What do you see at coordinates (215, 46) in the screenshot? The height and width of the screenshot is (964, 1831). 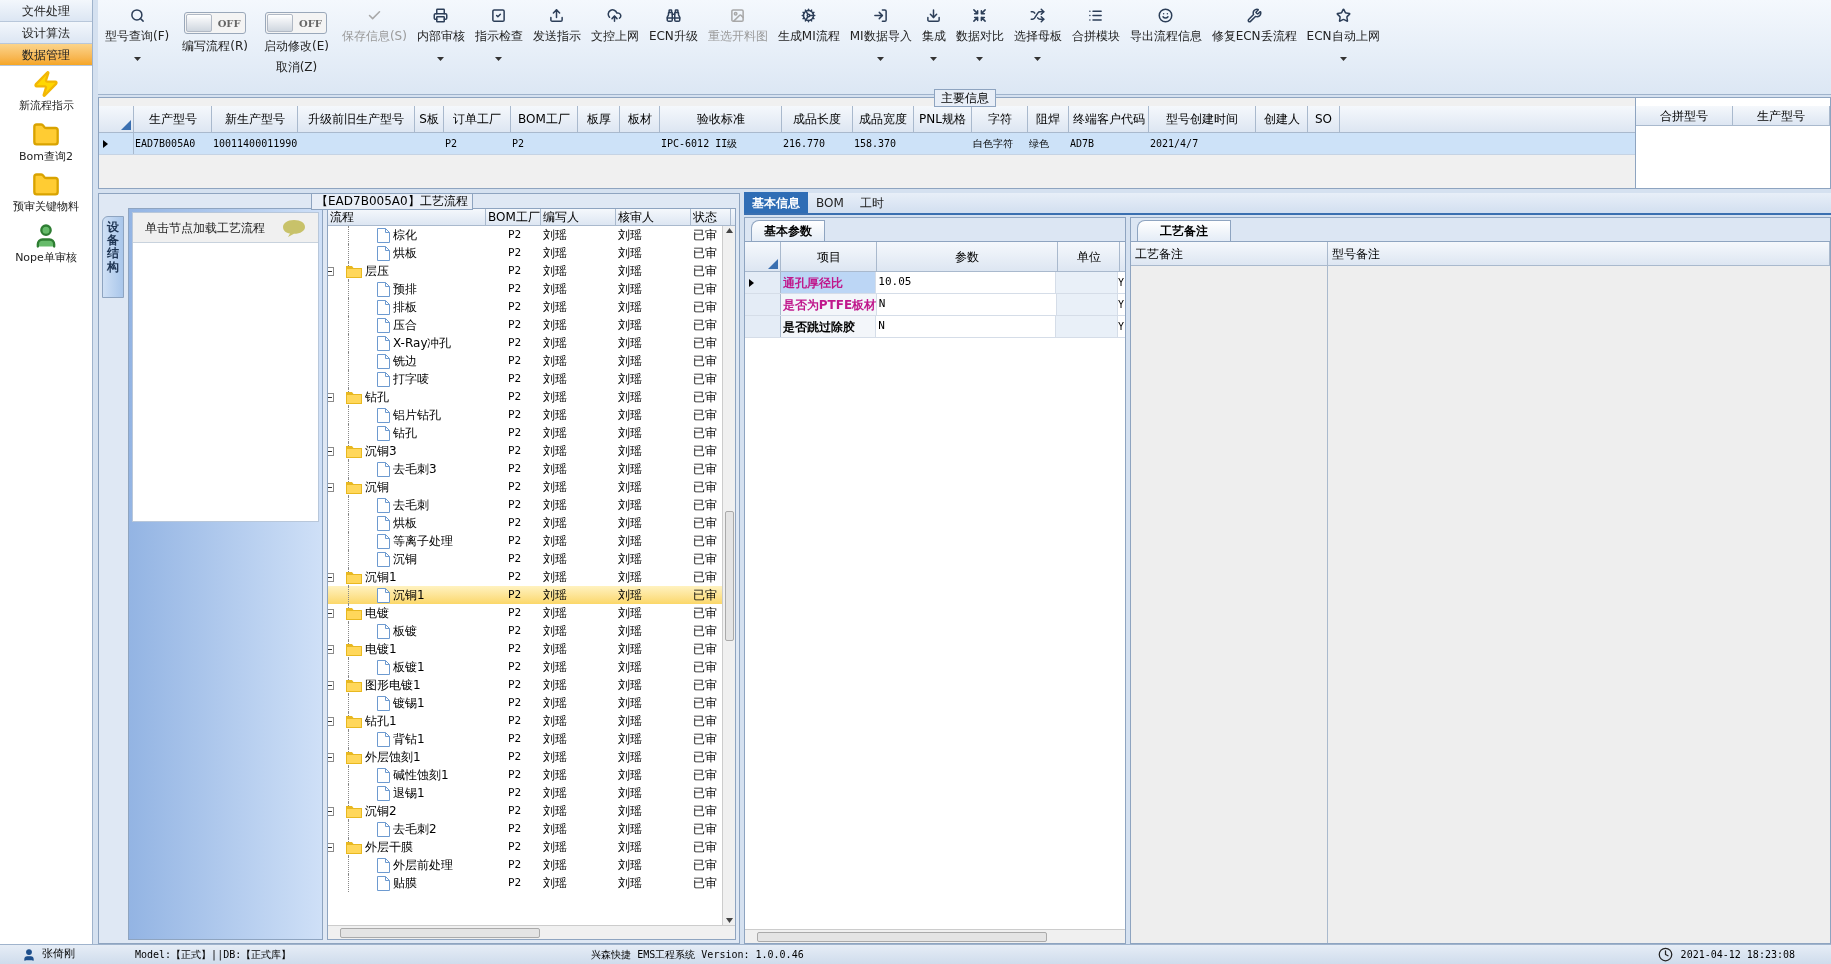 I see `toolbar-button: 编写流程(R)` at bounding box center [215, 46].